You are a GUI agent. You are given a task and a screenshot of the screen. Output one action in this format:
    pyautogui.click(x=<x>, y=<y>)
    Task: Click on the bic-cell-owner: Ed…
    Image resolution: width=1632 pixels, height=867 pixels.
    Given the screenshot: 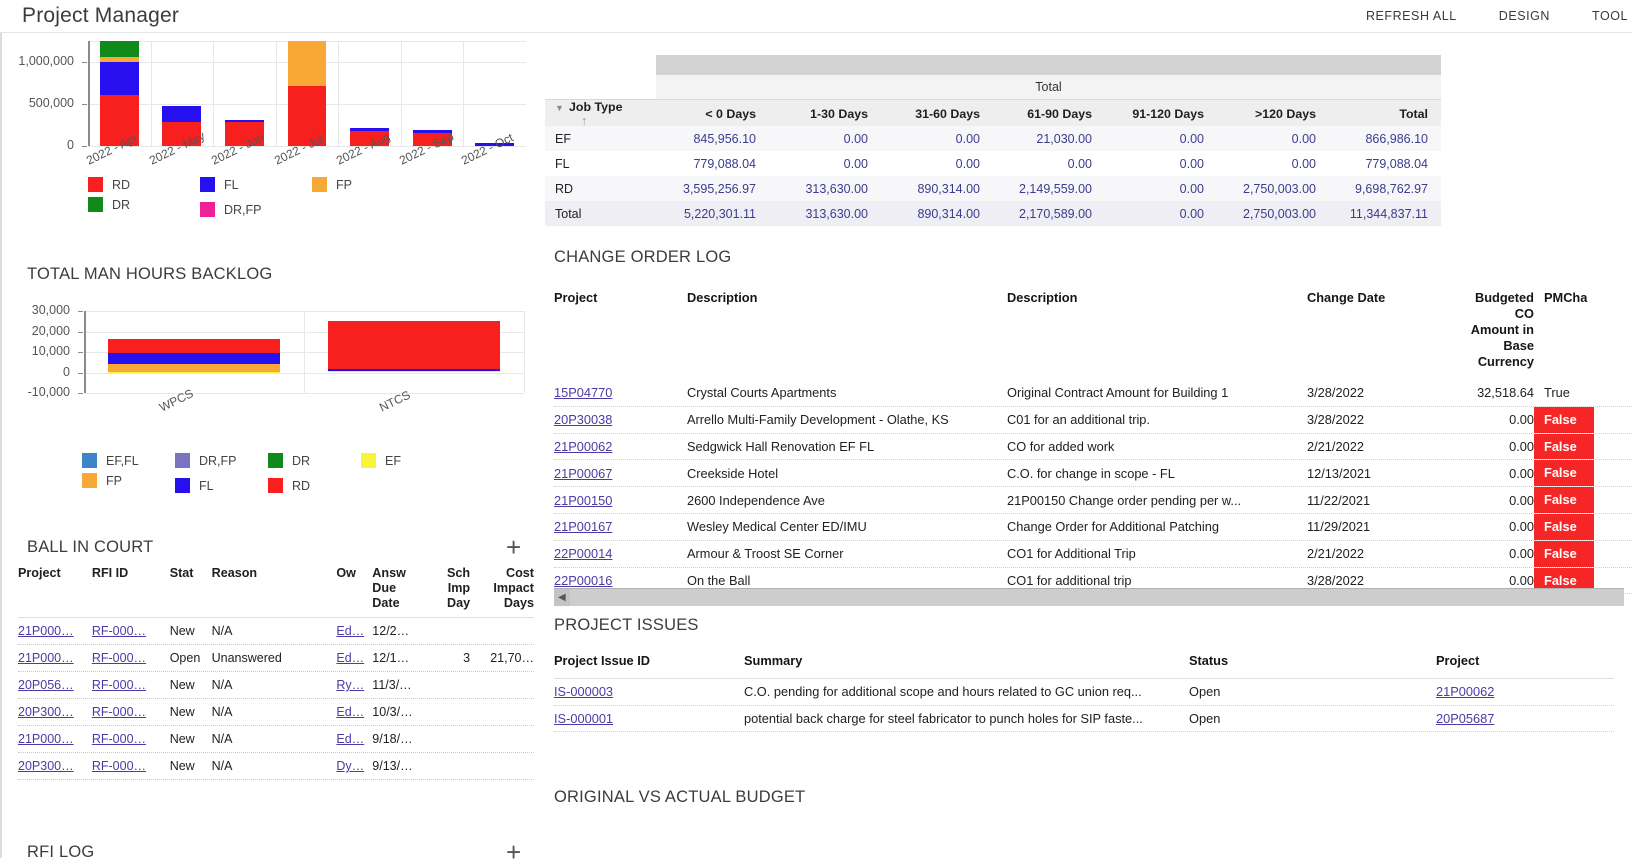 What is the action you would take?
    pyautogui.click(x=354, y=712)
    